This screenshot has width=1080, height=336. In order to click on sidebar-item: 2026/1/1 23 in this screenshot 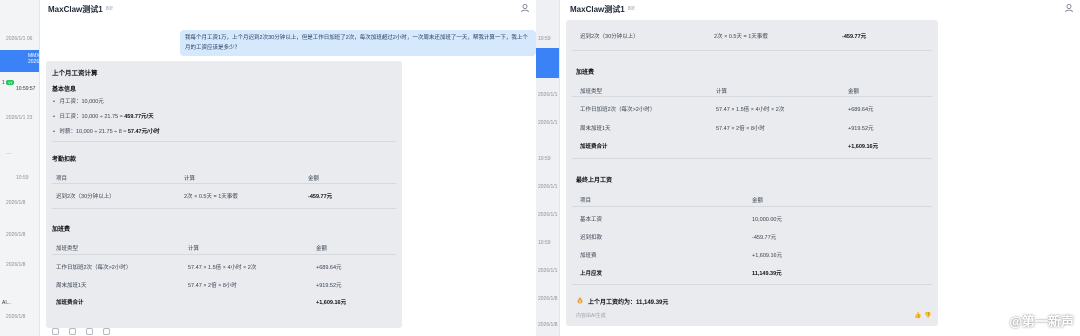, I will do `click(19, 118)`.